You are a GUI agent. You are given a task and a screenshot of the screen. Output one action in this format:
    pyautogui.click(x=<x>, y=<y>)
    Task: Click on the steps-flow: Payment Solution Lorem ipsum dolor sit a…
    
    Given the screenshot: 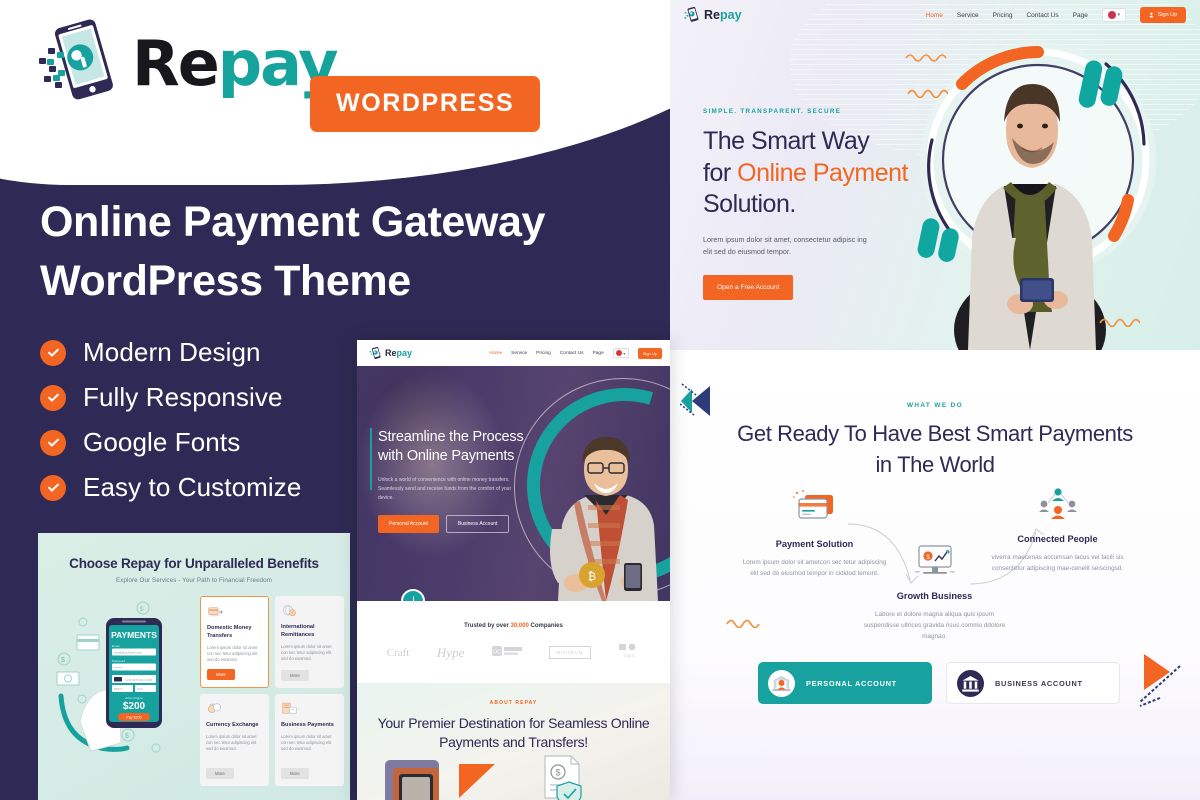 What is the action you would take?
    pyautogui.click(x=935, y=578)
    